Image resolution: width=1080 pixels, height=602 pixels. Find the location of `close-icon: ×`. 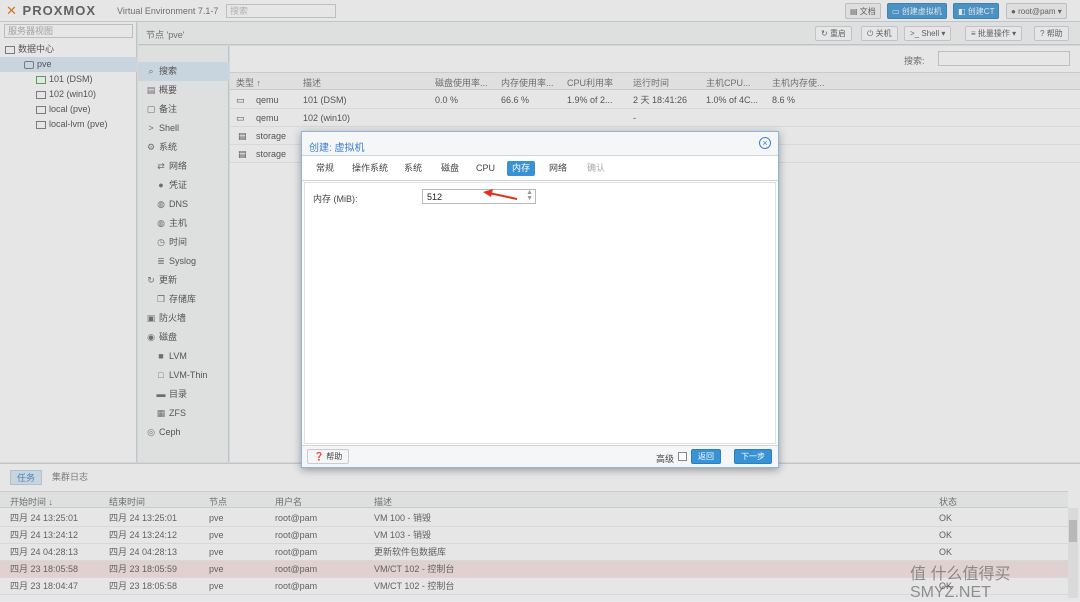

close-icon: × is located at coordinates (765, 143).